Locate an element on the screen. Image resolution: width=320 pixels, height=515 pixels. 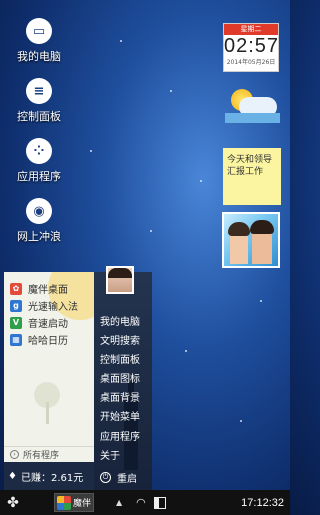
restart-label: 重启 is located at coordinates (127, 479).